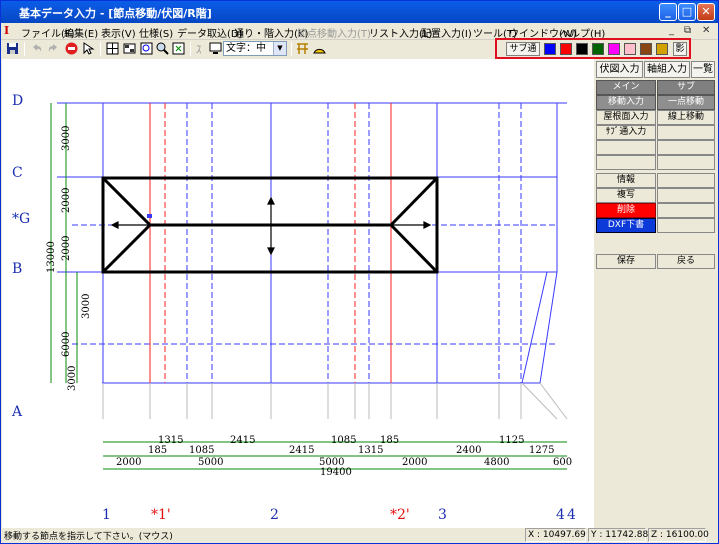 The width and height of the screenshot is (719, 544). What do you see at coordinates (400, 515) in the screenshot?
I see `col-label-2p: *2'` at bounding box center [400, 515].